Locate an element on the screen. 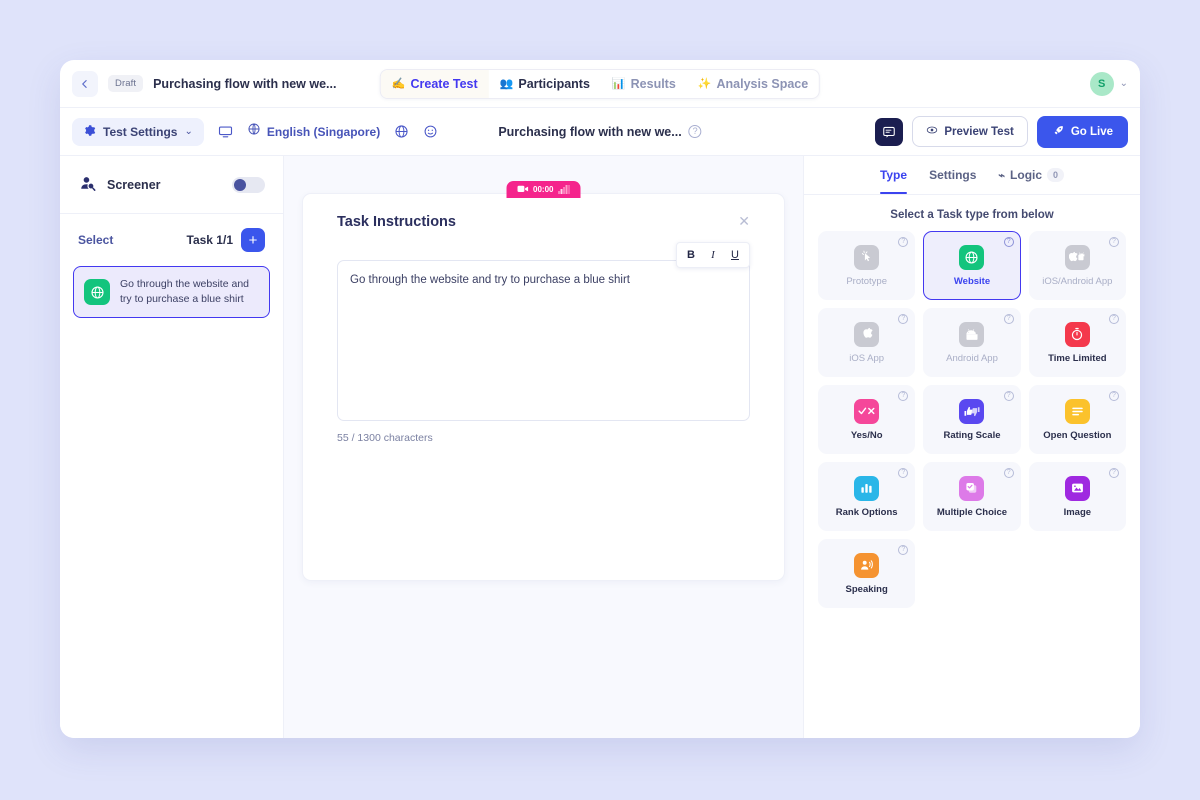 The image size is (1200, 800). underline-button: U is located at coordinates (735, 255).